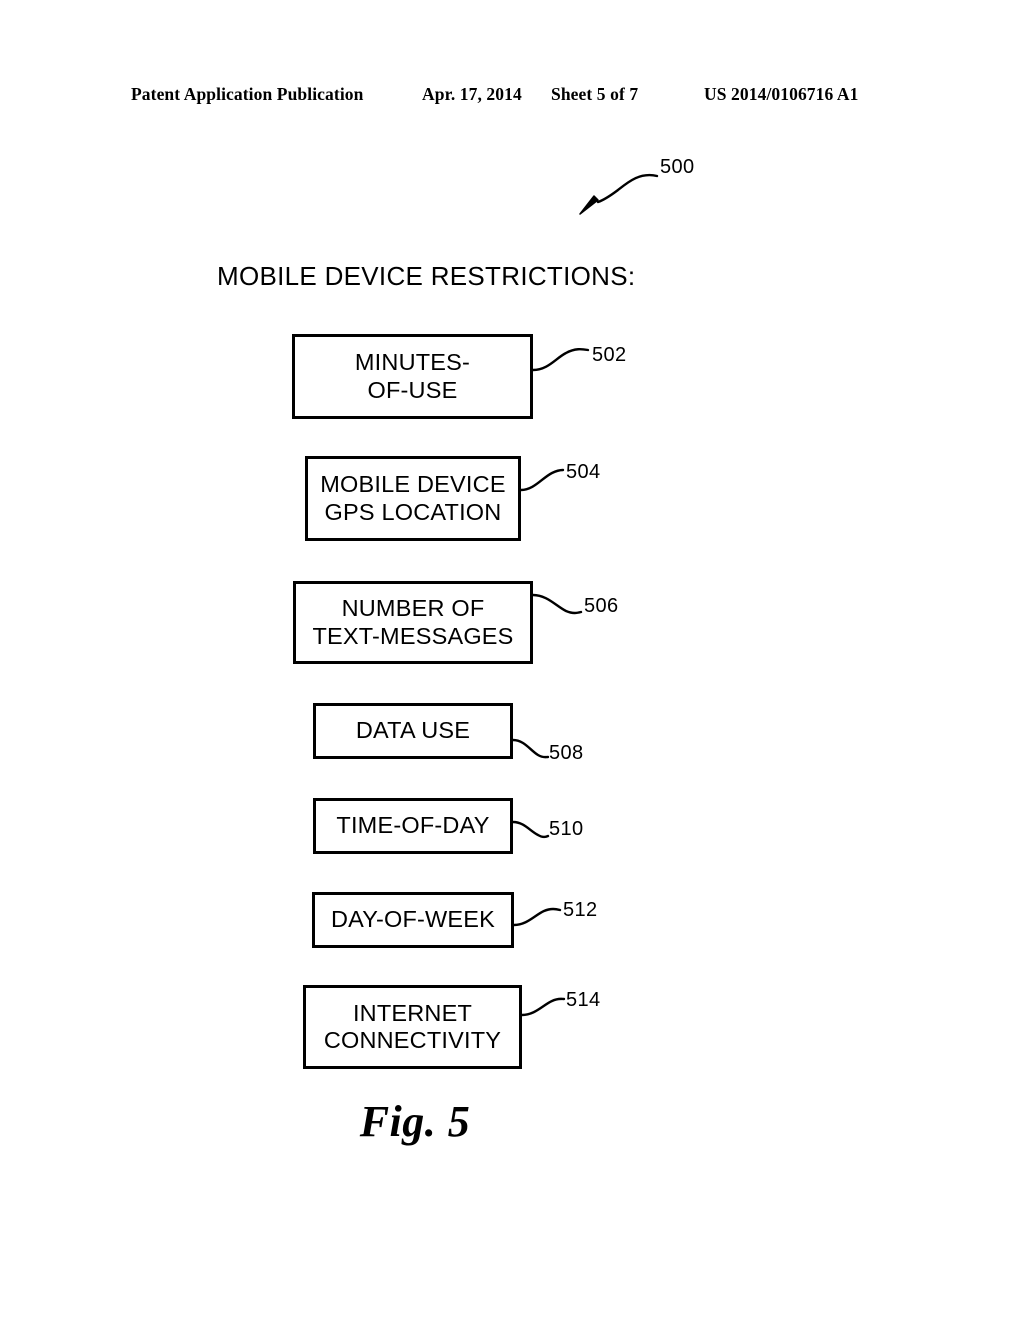 Image resolution: width=1024 pixels, height=1320 pixels. I want to click on restriction-box-504-line2: GPS LOCATION, so click(413, 511).